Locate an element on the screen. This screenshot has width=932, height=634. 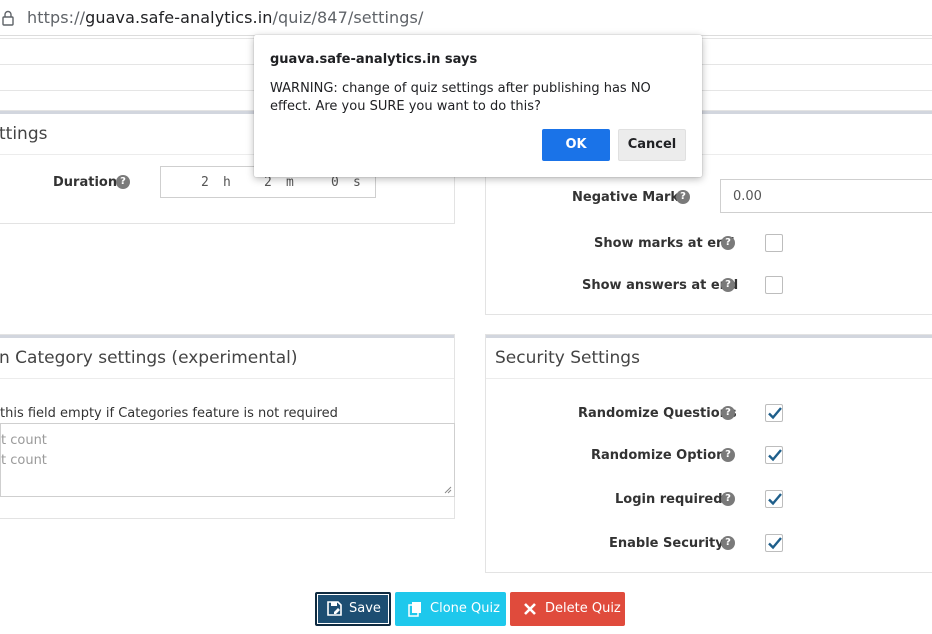
duration-seconds-unit: s is located at coordinates (357, 182).